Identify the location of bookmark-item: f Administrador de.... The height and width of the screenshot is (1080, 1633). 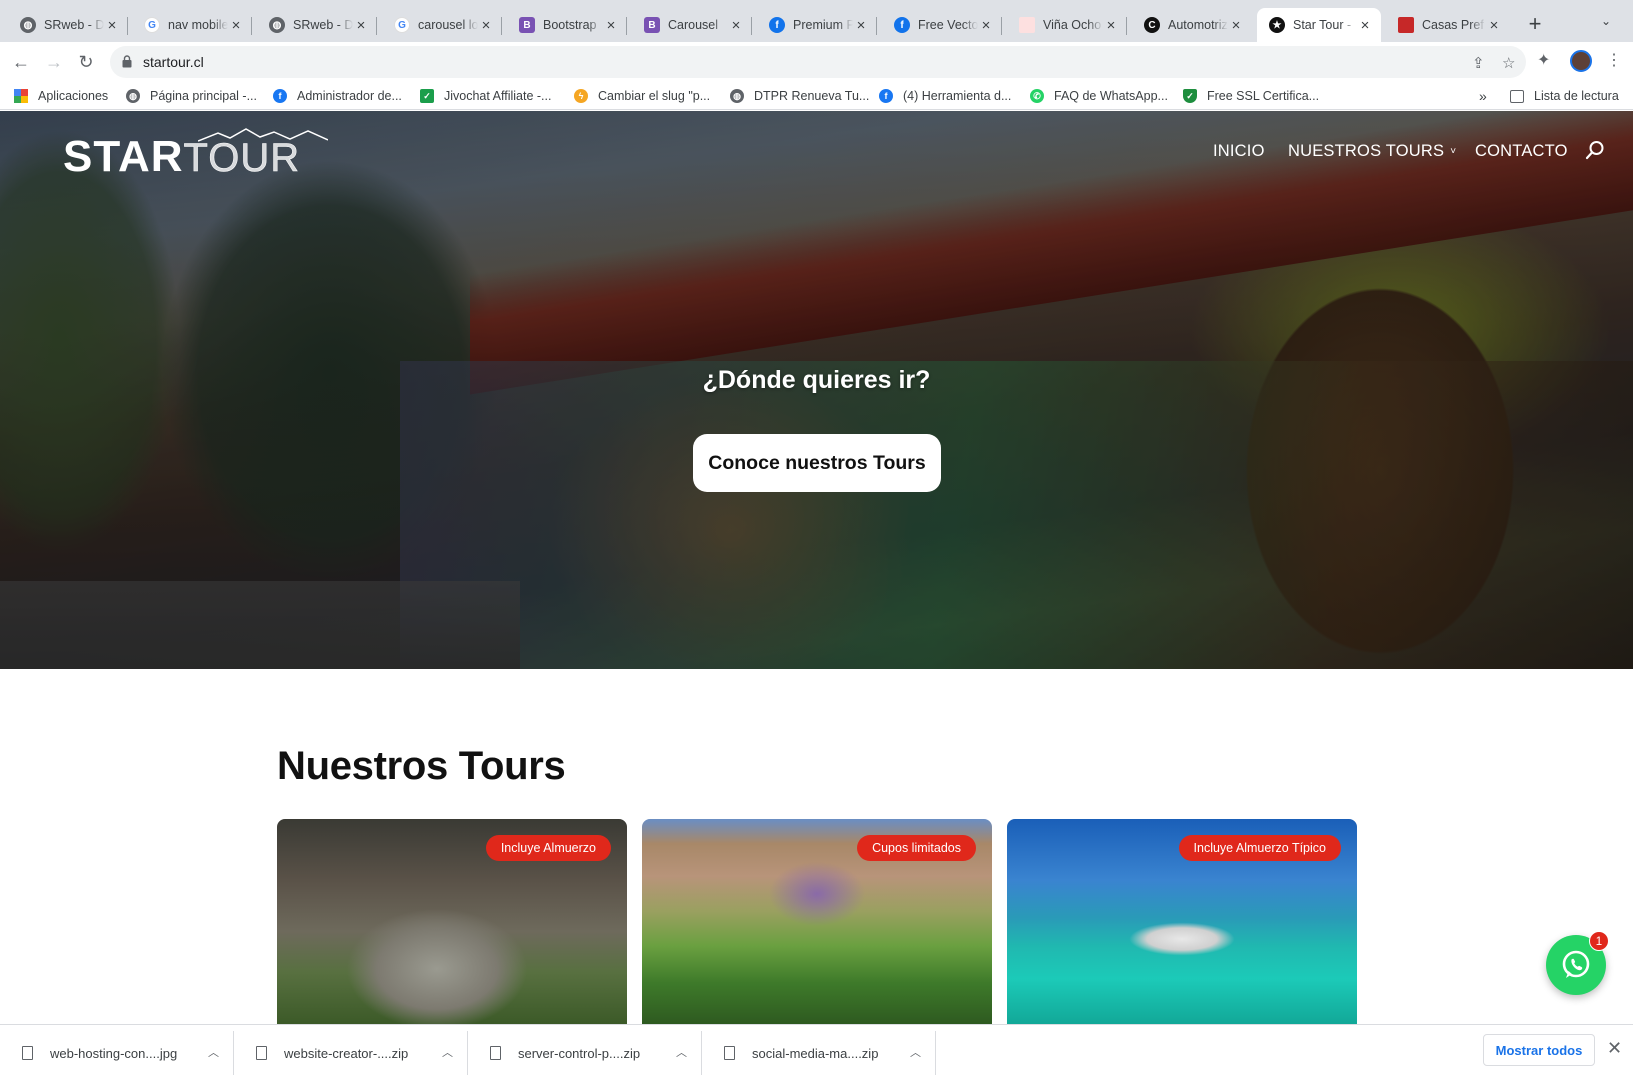
(337, 96).